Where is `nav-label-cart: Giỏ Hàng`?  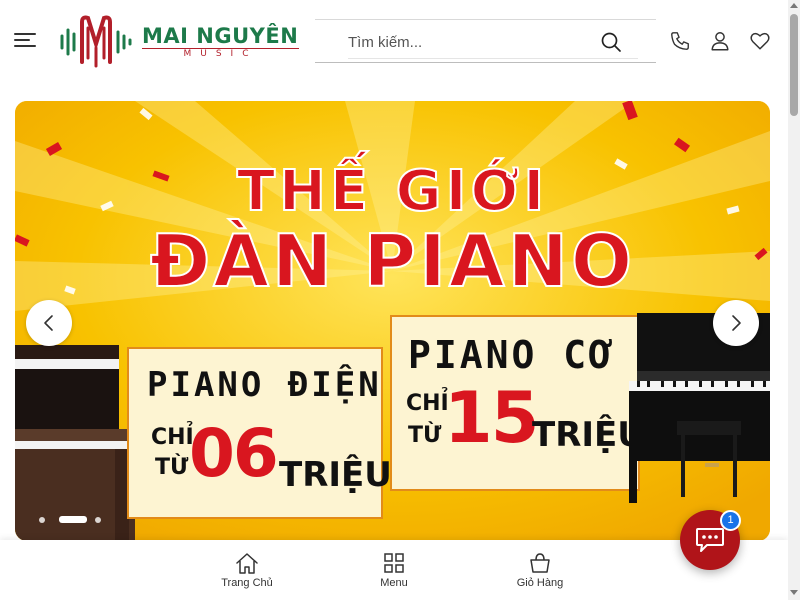
nav-label-cart: Giỏ Hàng is located at coordinates (540, 583).